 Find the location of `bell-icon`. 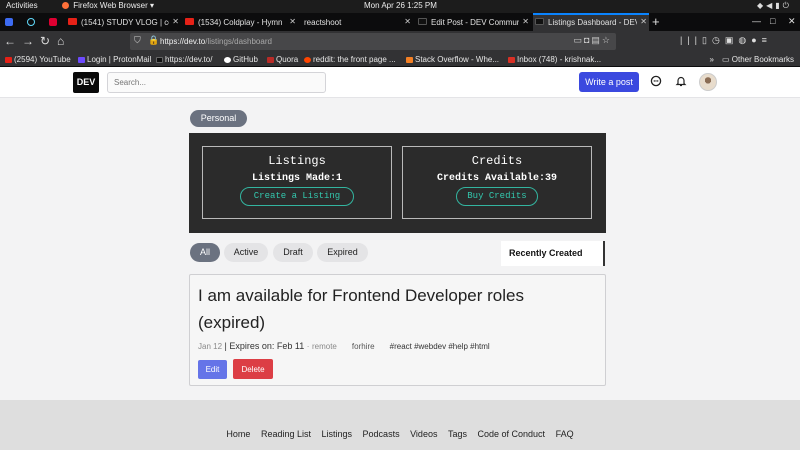

bell-icon is located at coordinates (681, 81).